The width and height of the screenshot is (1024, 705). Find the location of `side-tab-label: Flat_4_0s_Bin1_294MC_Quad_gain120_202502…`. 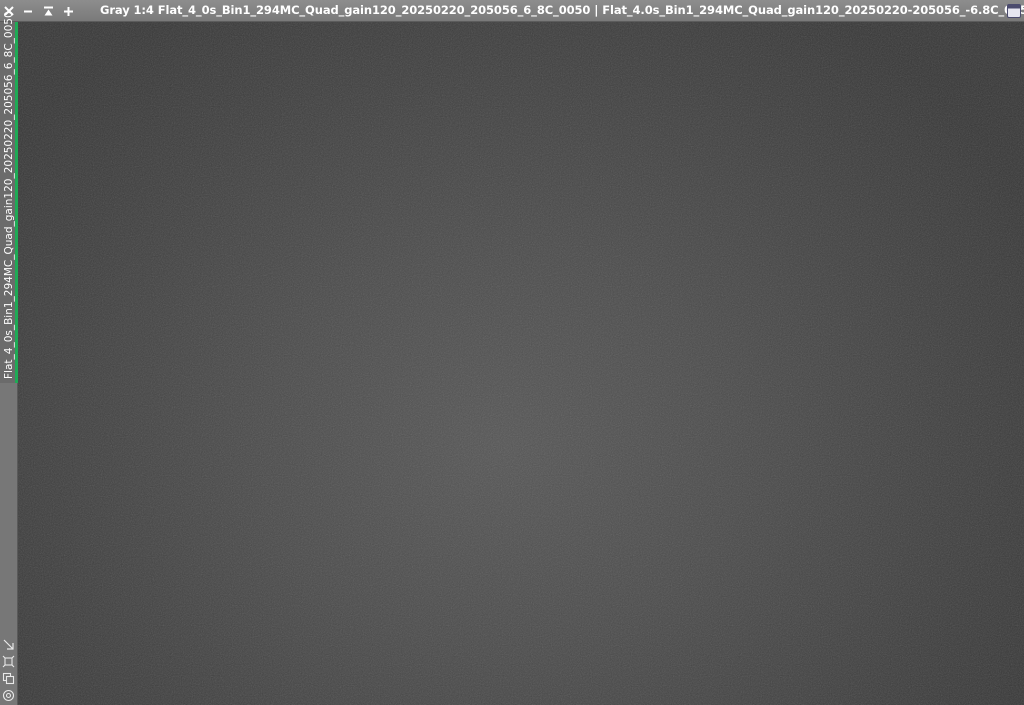

side-tab-label: Flat_4_0s_Bin1_294MC_Quad_gain120_202502… is located at coordinates (9, 195).